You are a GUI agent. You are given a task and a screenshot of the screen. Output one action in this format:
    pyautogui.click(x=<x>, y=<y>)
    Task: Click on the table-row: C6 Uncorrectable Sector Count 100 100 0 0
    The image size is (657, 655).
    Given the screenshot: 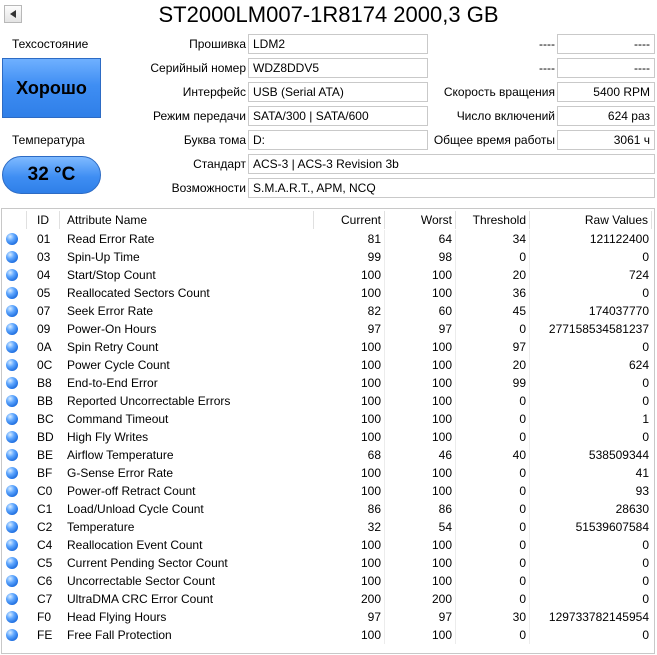 What is the action you would take?
    pyautogui.click(x=328, y=581)
    